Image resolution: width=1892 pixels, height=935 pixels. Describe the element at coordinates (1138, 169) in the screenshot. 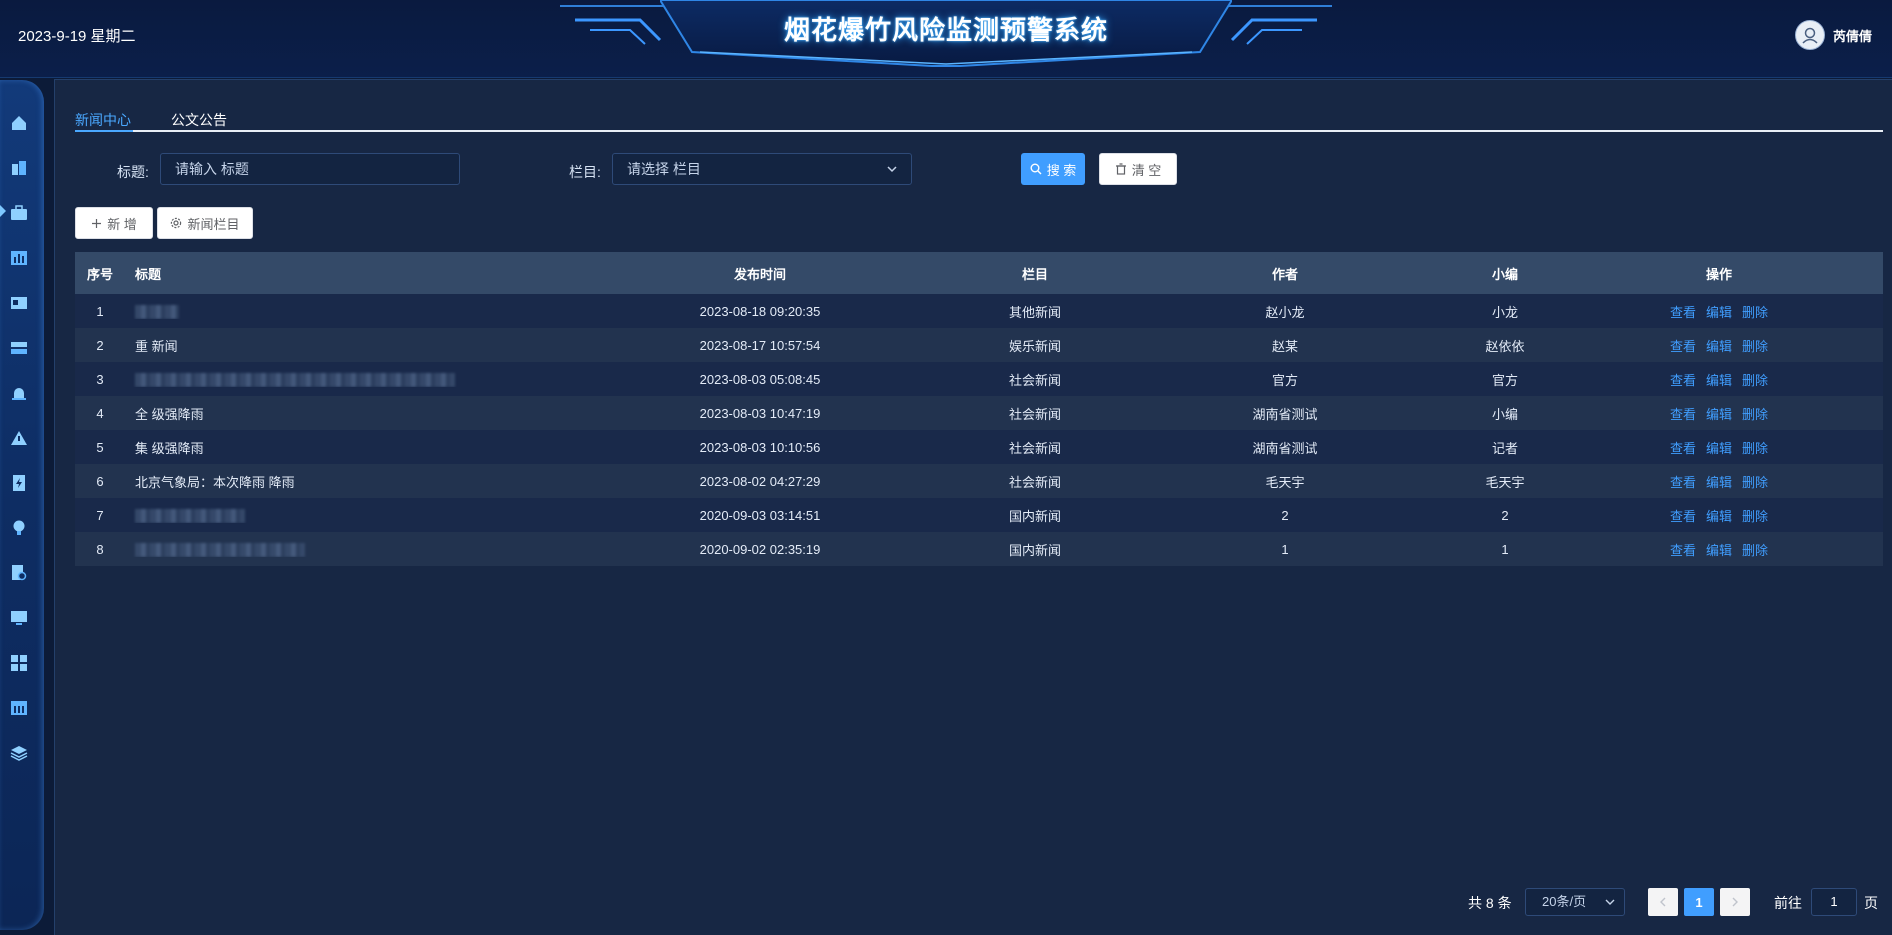

I see `clear-button: 清 空` at that location.